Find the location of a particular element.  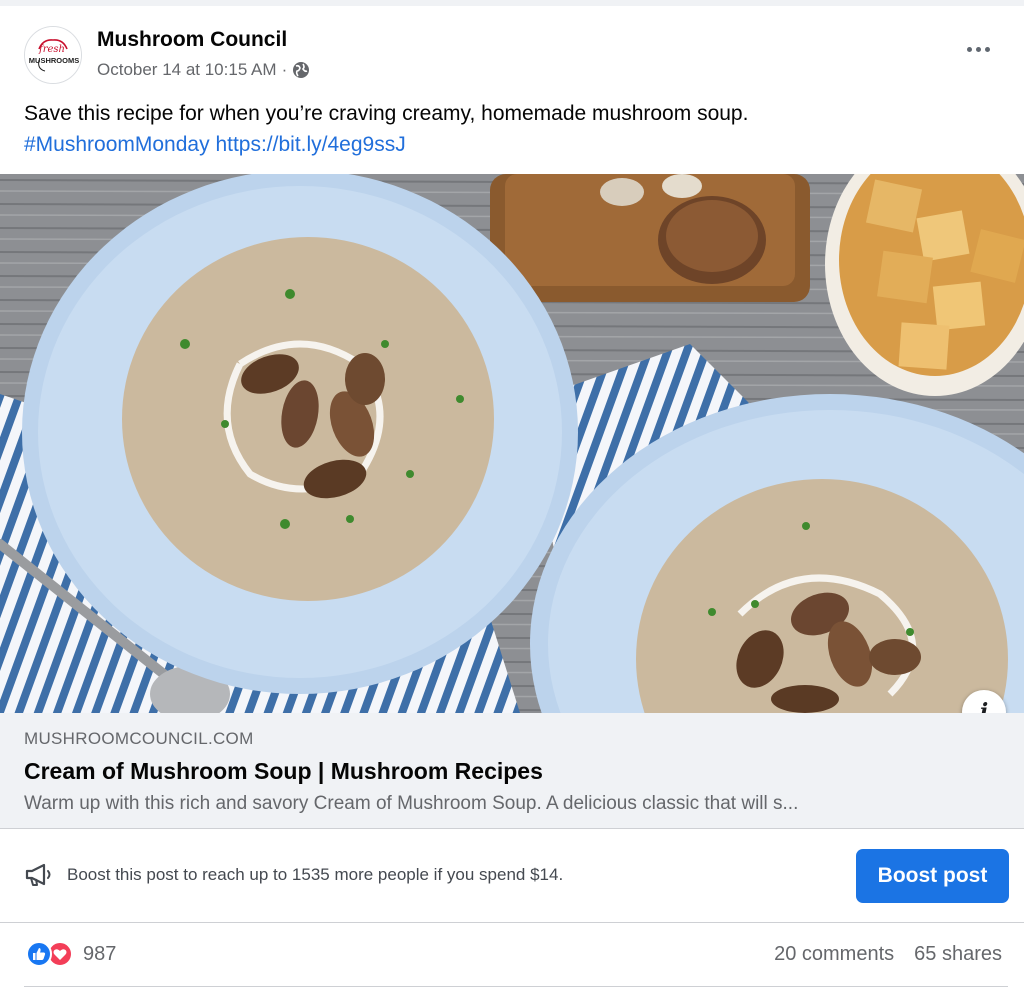

logo-text-mushrooms: MUSHROOMS is located at coordinates (54, 60).